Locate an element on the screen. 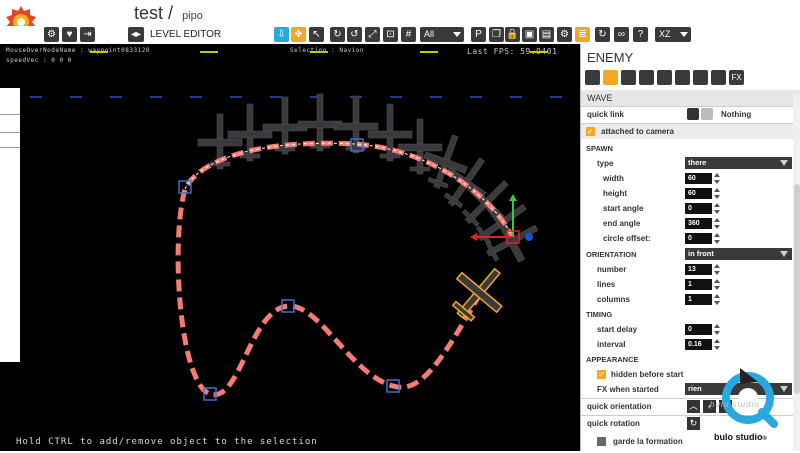 This screenshot has height=453, width=800. orientation-header: ORIENTATION is located at coordinates (611, 254).